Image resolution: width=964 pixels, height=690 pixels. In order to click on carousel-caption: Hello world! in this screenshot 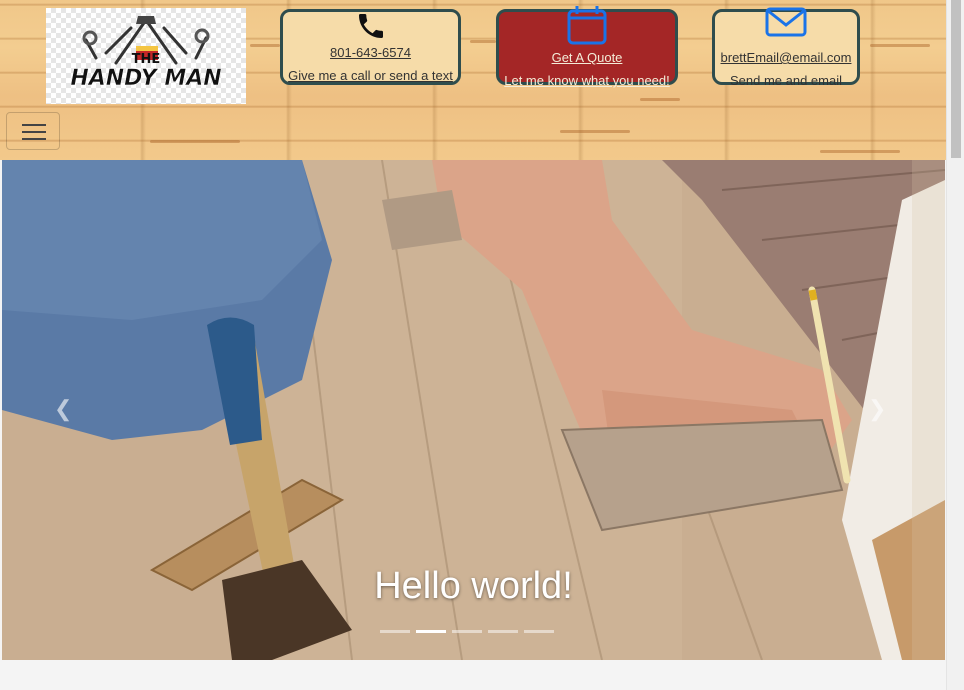, I will do `click(473, 586)`.